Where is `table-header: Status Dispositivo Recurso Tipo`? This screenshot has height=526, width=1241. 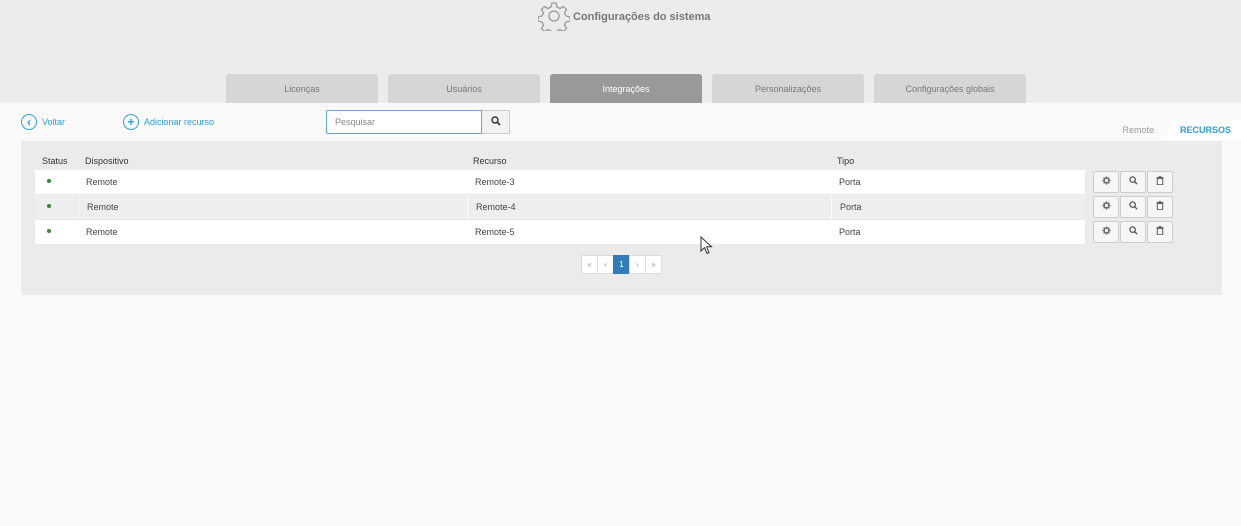
table-header: Status Dispositivo Recurso Tipo is located at coordinates (621, 162).